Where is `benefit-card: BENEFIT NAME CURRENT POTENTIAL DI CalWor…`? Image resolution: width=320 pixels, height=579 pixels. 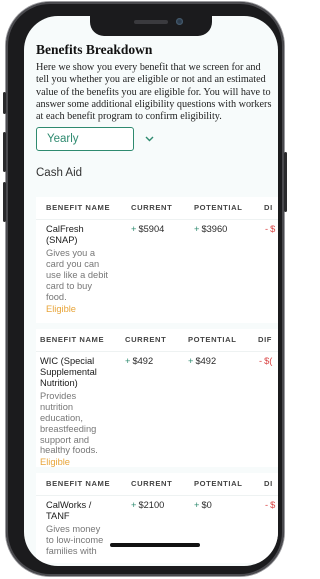 benefit-card: BENEFIT NAME CURRENT POTENTIAL DI CalWor… is located at coordinates (157, 518).